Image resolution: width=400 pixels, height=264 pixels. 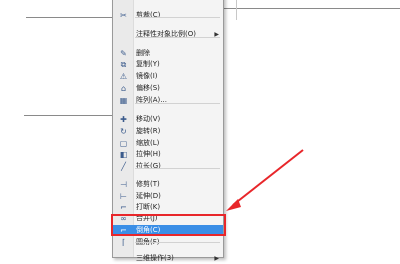 I want to click on menu-item-label: 三维操作(3), so click(x=155, y=258).